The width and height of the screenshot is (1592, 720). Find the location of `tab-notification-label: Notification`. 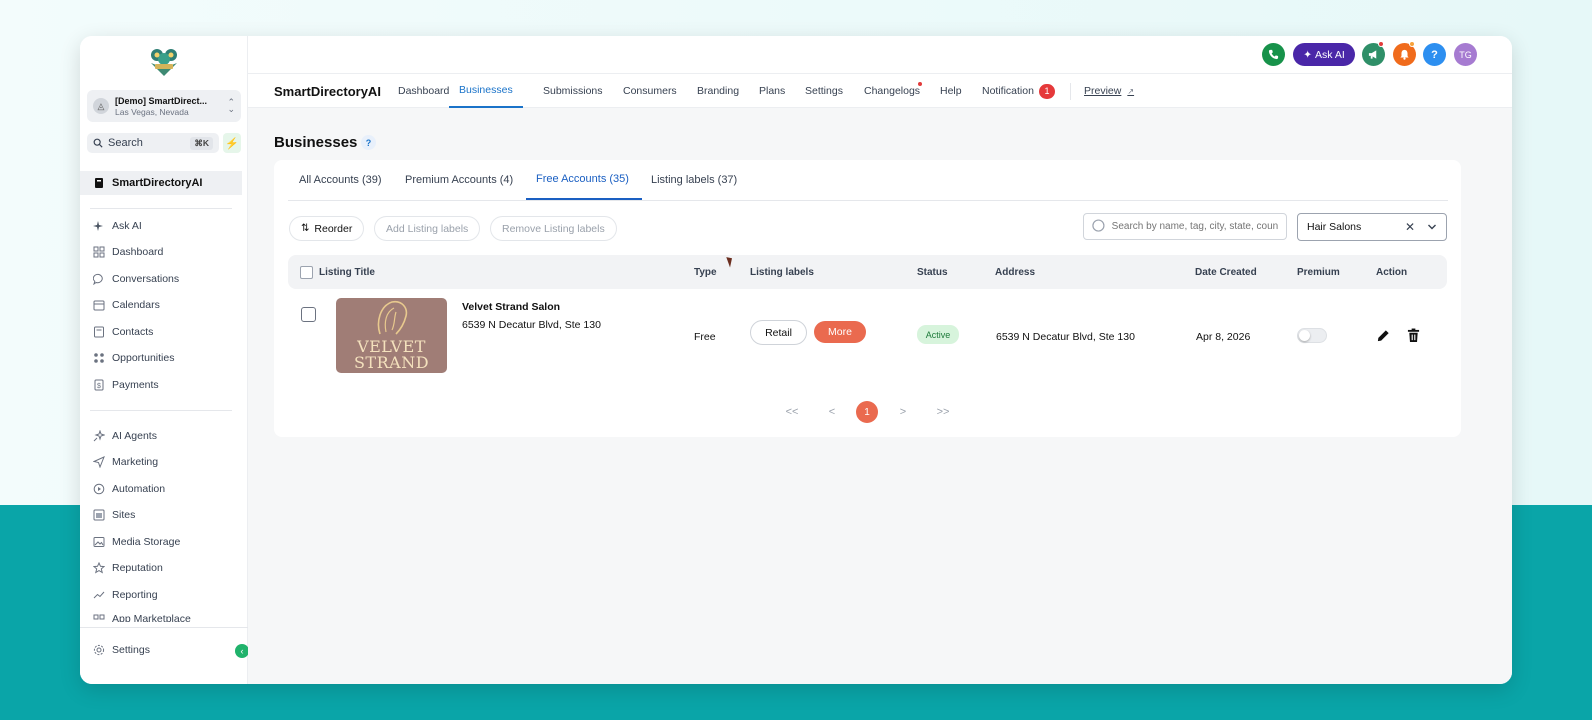

tab-notification-label: Notification is located at coordinates (1008, 91).